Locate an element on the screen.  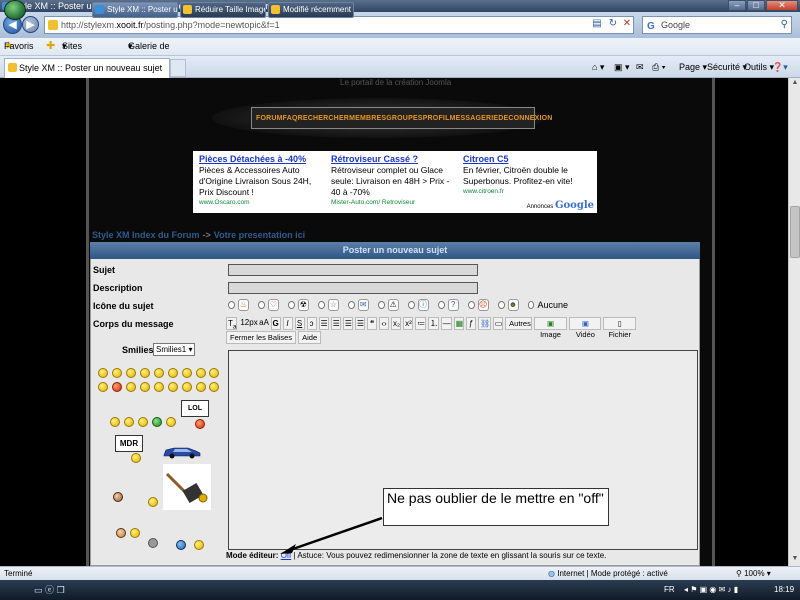
code-icon: ‹› is located at coordinates (384, 323).